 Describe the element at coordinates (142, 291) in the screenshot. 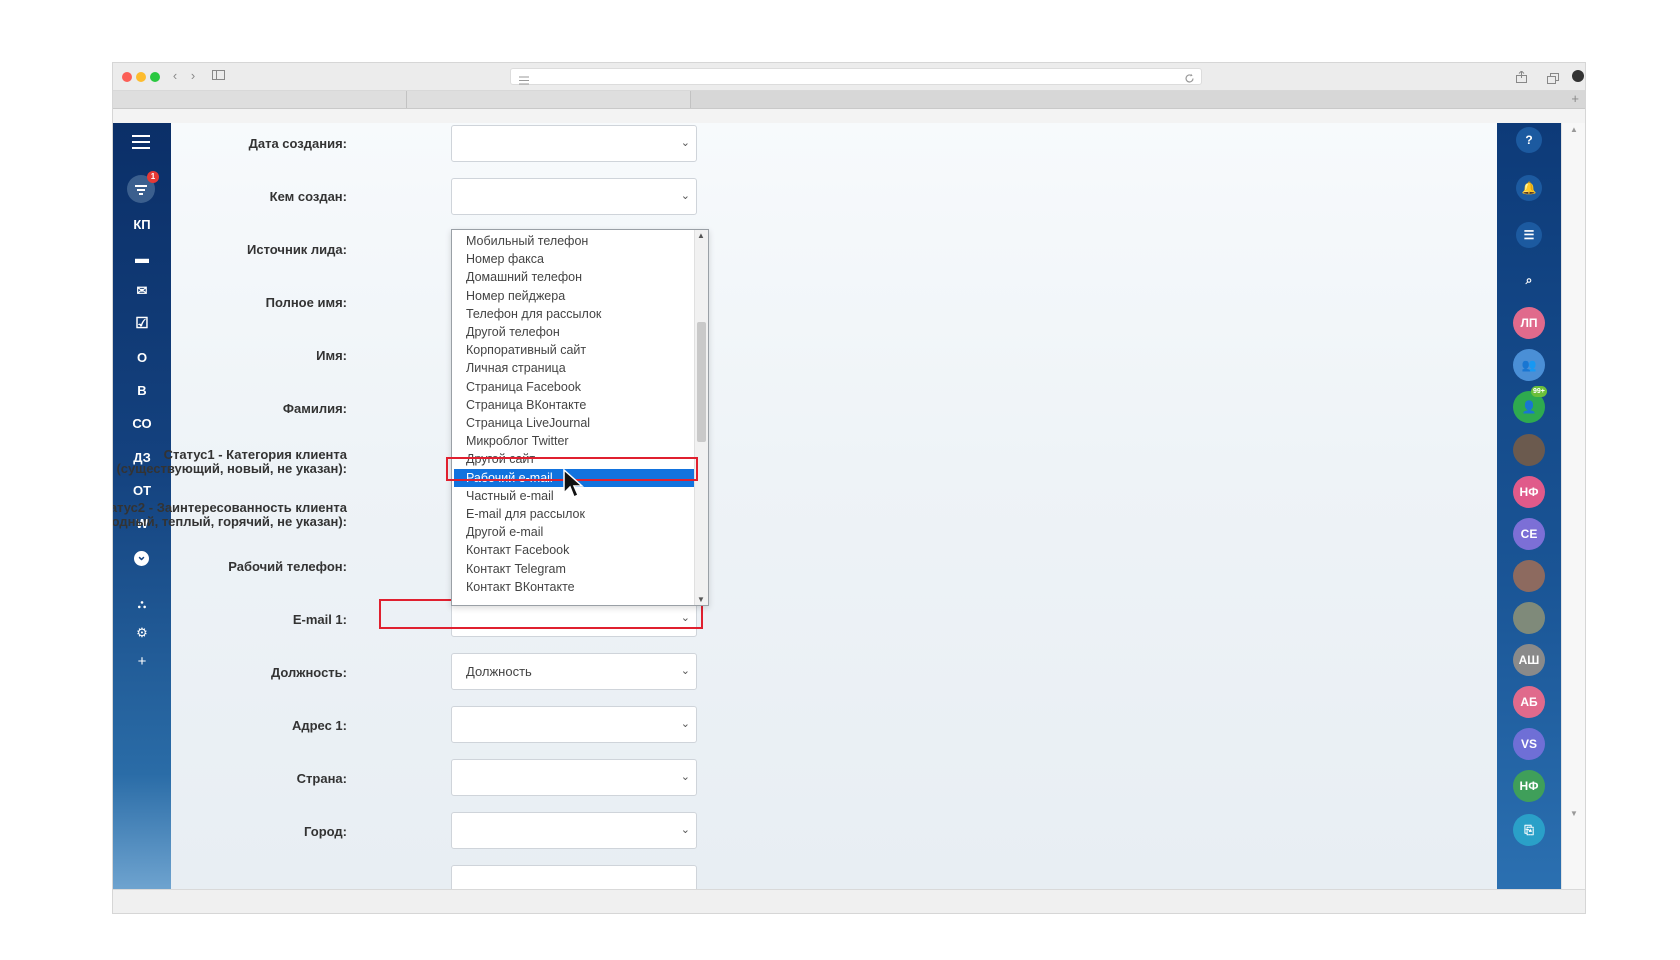

I see `mail-icon: ✉` at that location.